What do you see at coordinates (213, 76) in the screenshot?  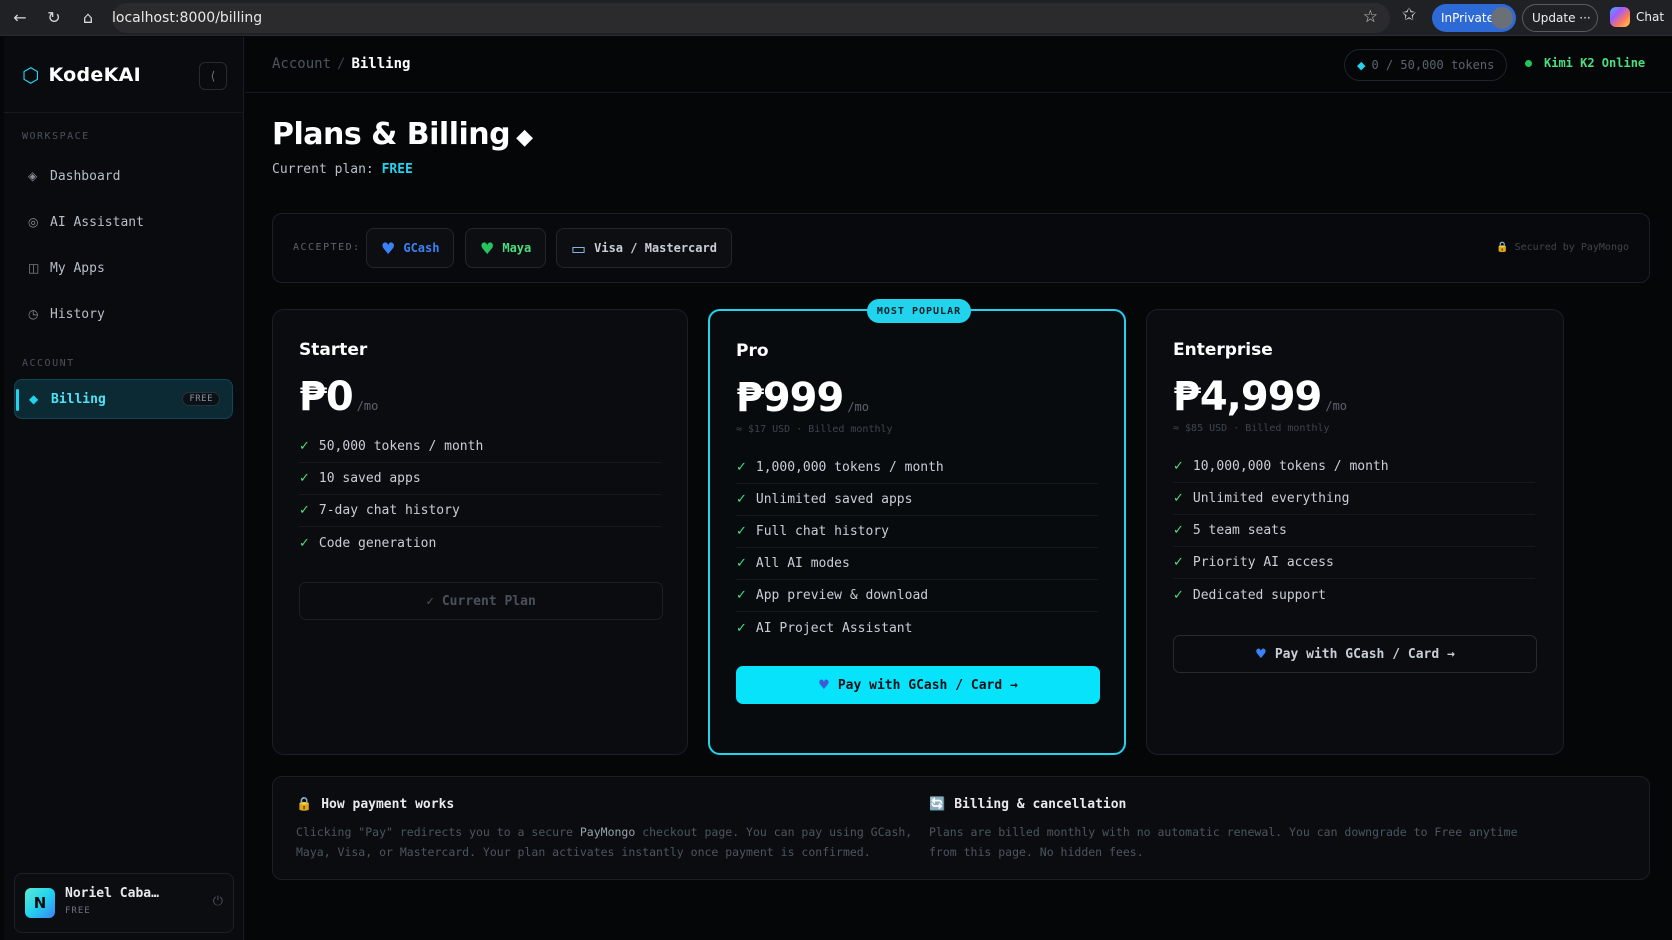 I see `collapse-sidebar-button: ⟨` at bounding box center [213, 76].